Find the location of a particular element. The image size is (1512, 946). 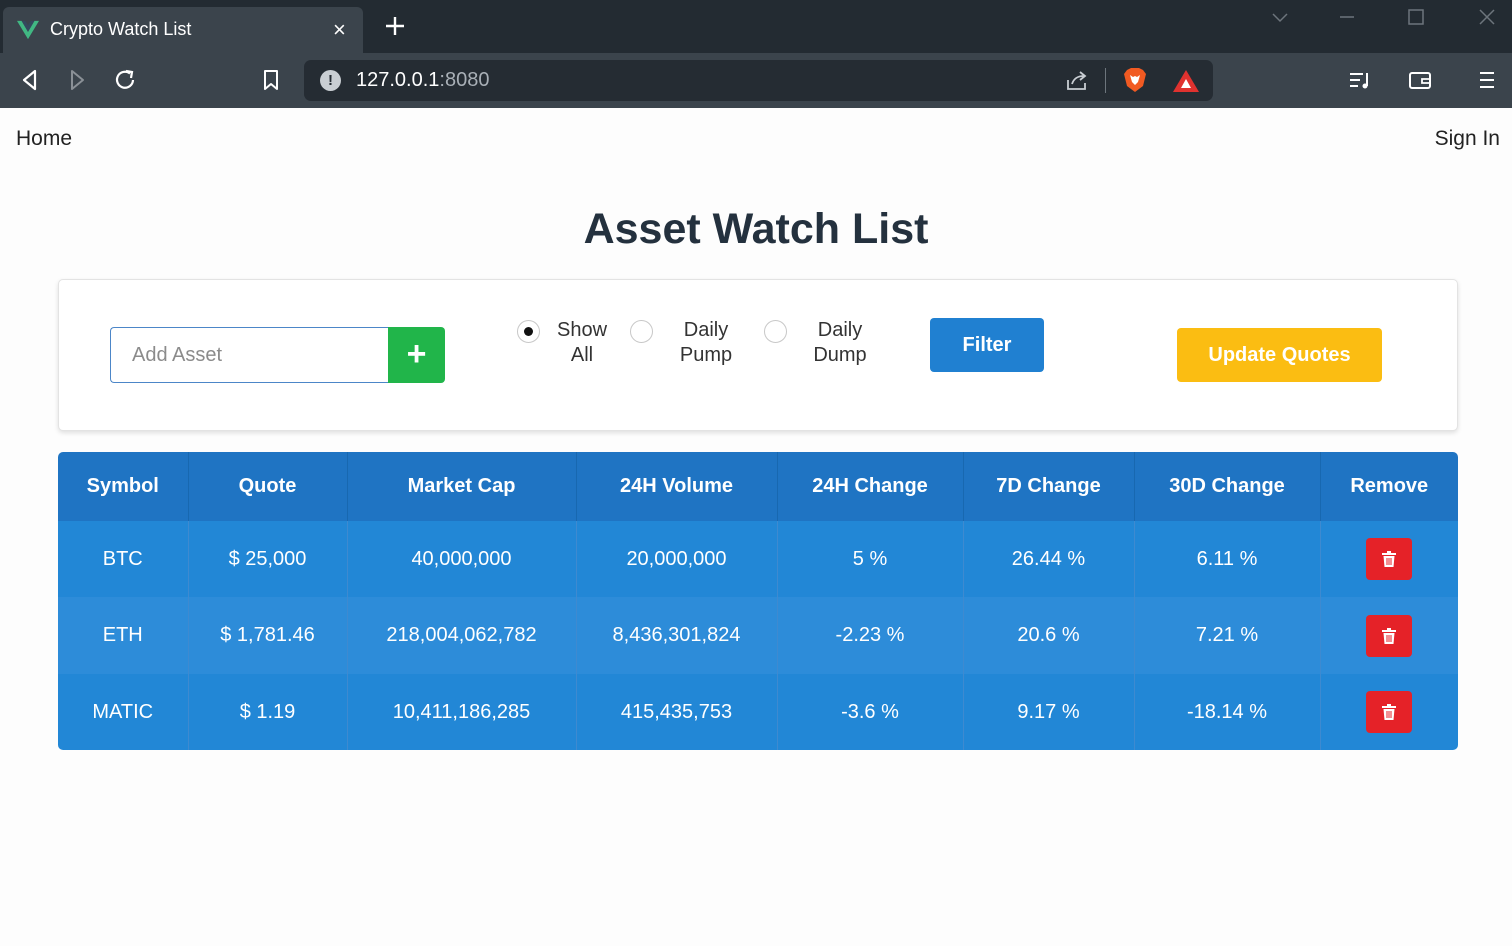

wallet-icon is located at coordinates (1420, 80).